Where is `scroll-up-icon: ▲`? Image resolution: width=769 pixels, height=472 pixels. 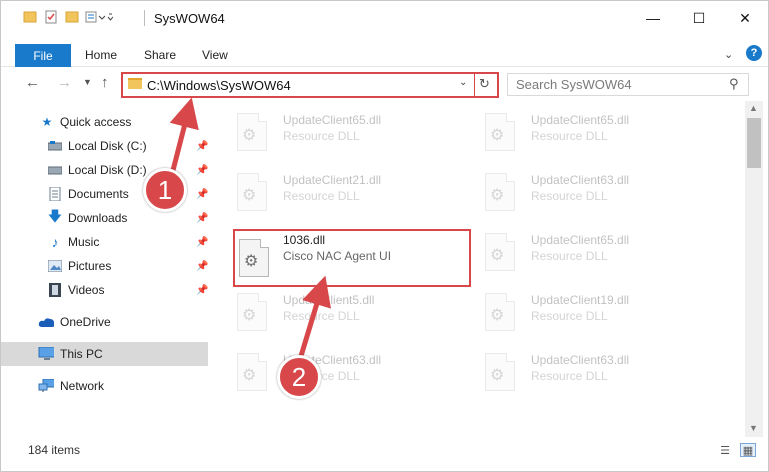
scroll-up-icon: ▲ is located at coordinates (753, 108).